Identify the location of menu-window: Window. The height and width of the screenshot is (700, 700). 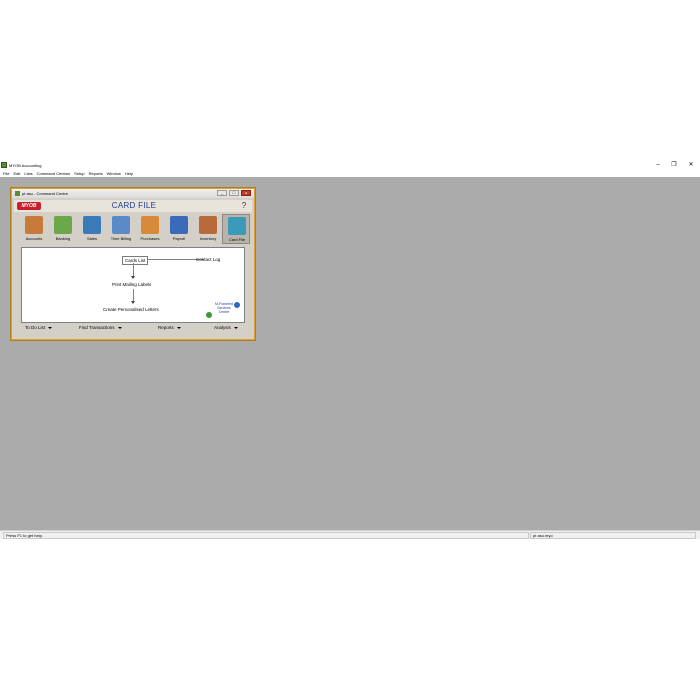
(114, 173).